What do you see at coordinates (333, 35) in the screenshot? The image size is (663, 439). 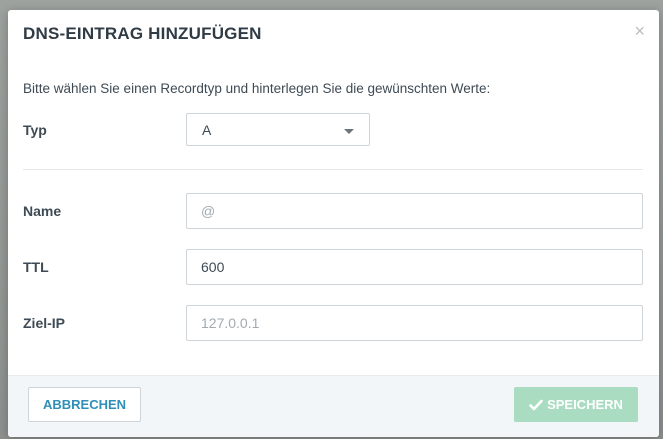 I see `dialog-header: DNS-EINTRAG HINZUFÜGEN ×` at bounding box center [333, 35].